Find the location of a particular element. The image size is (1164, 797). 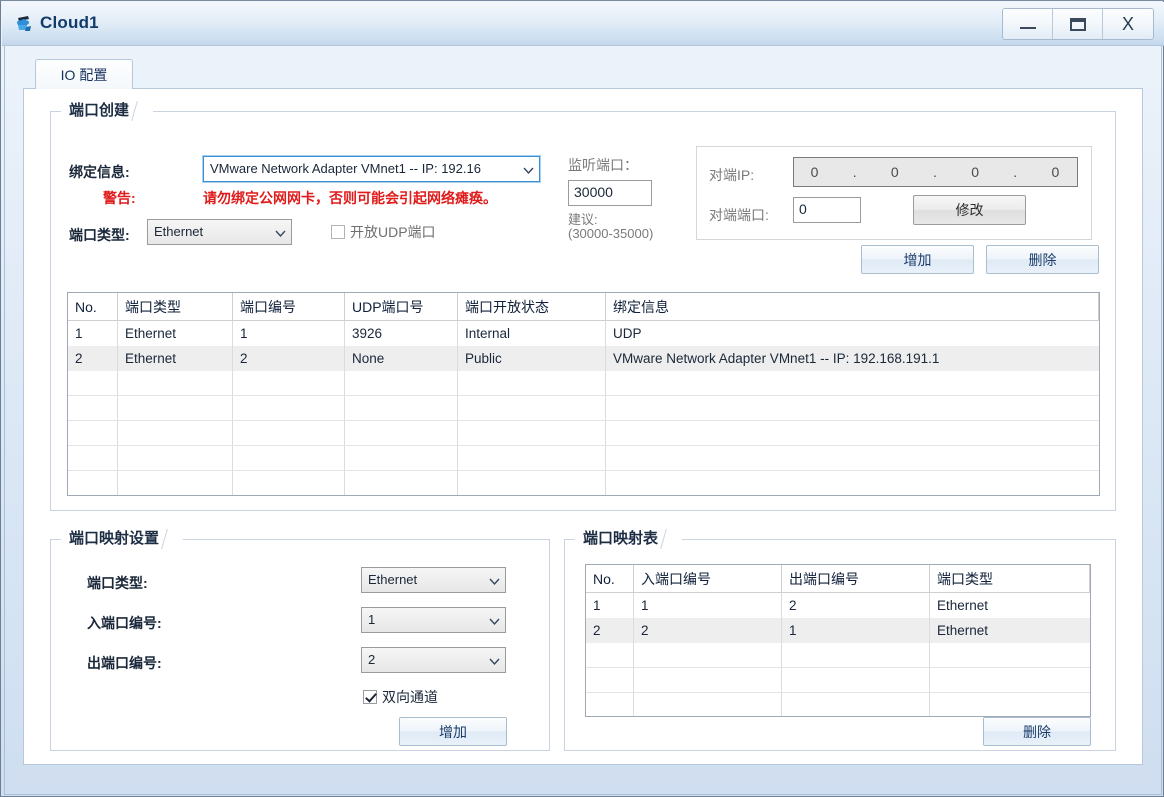

delete-port-button: 删除 is located at coordinates (1042, 259).